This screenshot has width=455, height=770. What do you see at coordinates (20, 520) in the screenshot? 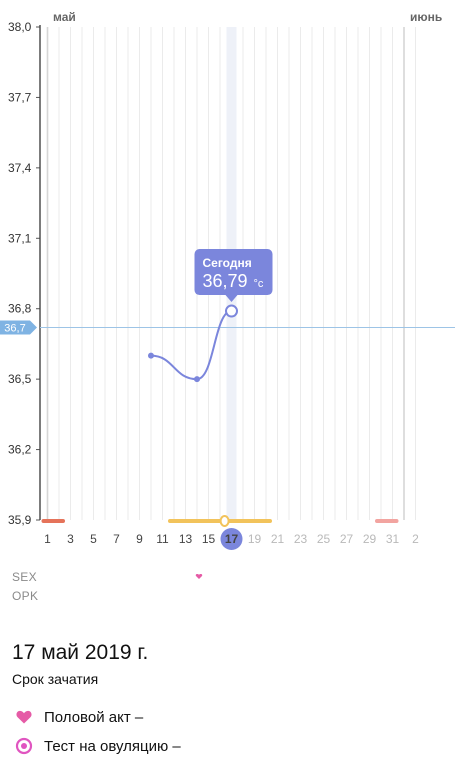
I see `y-tick-label: 35,9` at bounding box center [20, 520].